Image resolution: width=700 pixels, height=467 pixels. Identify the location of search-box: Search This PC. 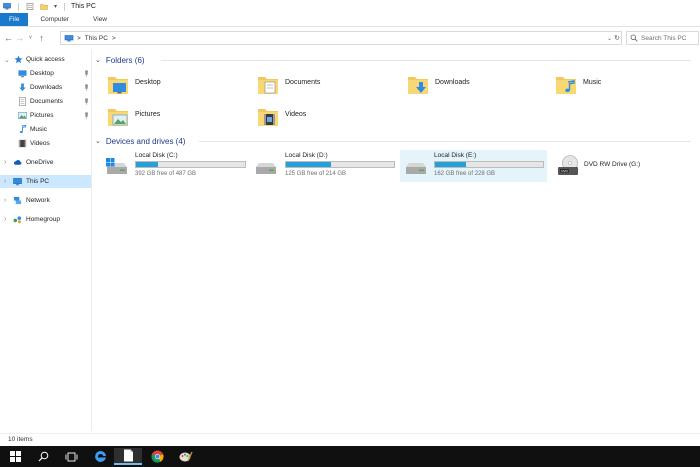
(662, 38).